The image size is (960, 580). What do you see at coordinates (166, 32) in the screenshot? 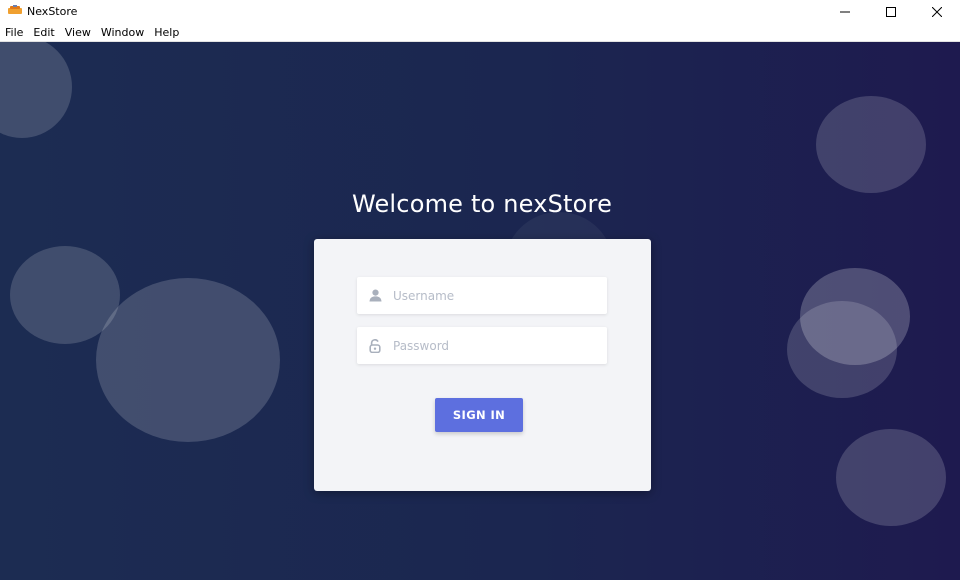
I see `menu-help: Help` at bounding box center [166, 32].